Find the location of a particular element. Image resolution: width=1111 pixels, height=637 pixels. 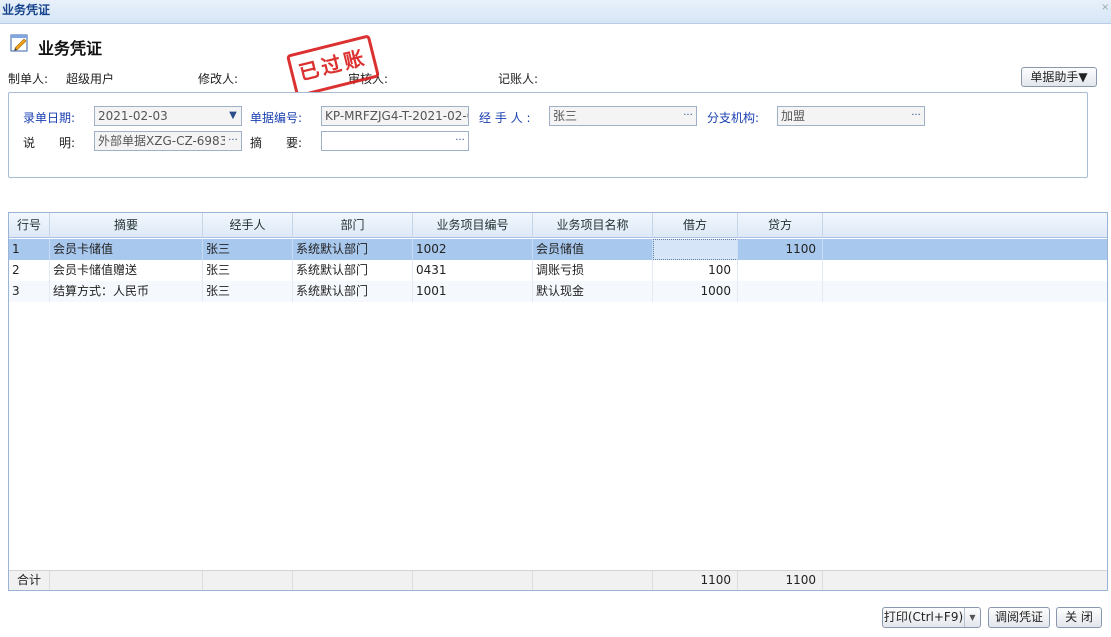

total-row: 合计 1100 1100 is located at coordinates (558, 580).